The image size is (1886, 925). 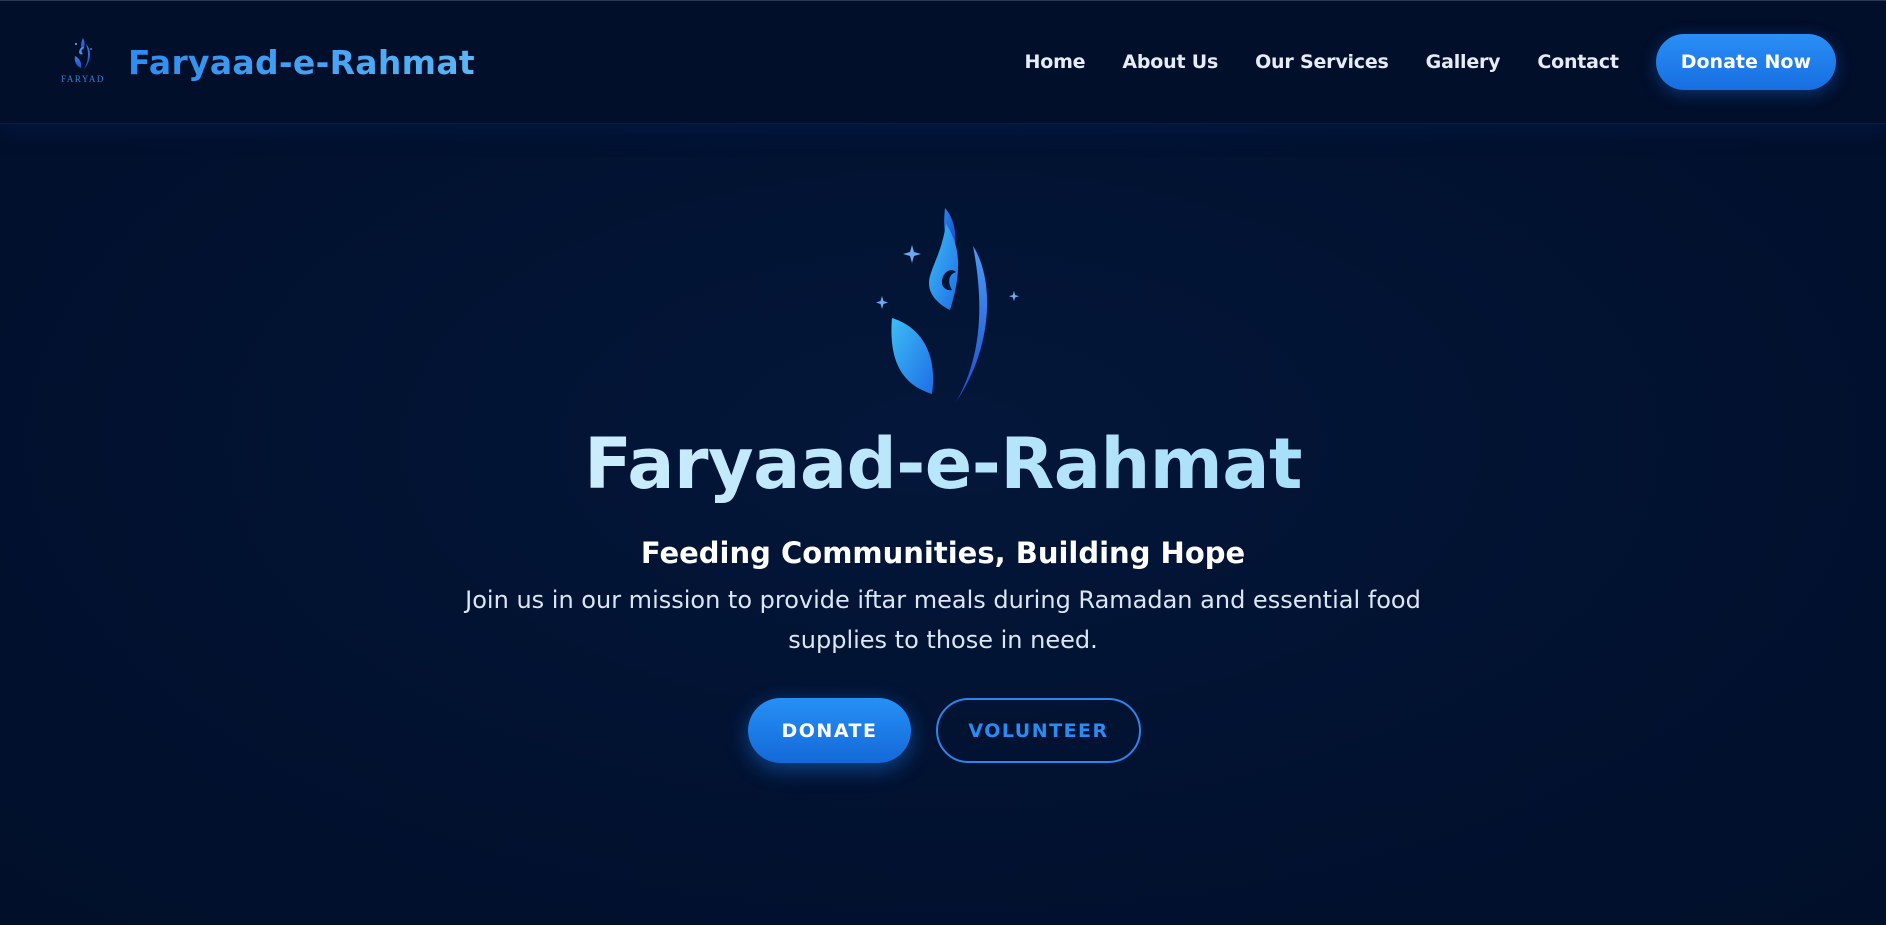 What do you see at coordinates (1578, 62) in the screenshot?
I see `nav-link-contact: Contact` at bounding box center [1578, 62].